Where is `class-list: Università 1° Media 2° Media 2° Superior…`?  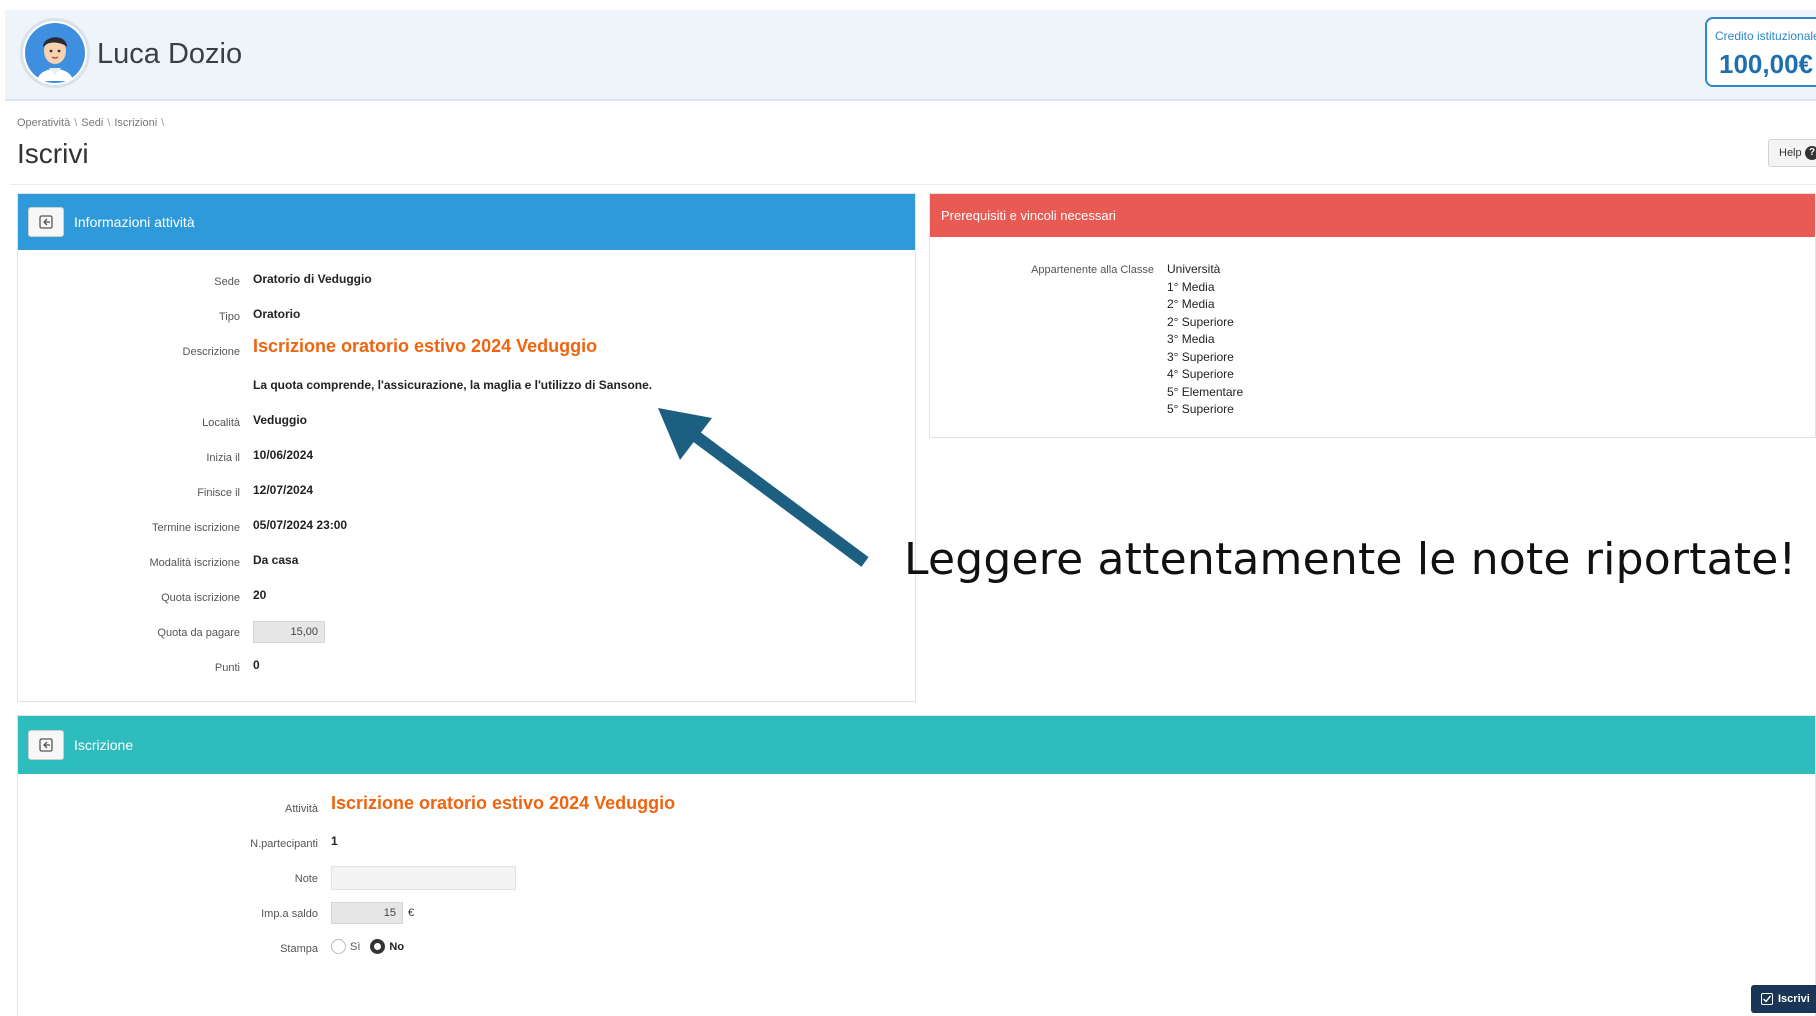
class-list: Università 1° Media 2° Media 2° Superior… is located at coordinates (1205, 340).